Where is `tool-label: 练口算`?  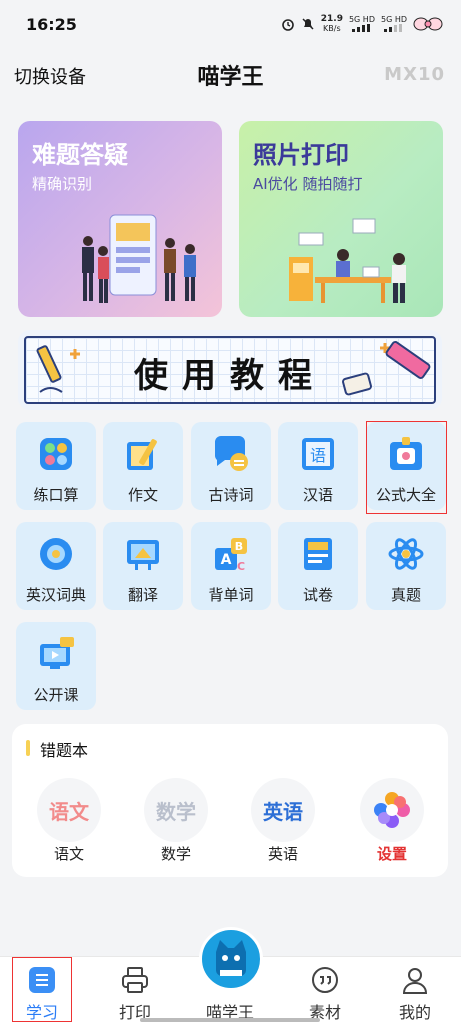 tool-label: 练口算 is located at coordinates (56, 495).